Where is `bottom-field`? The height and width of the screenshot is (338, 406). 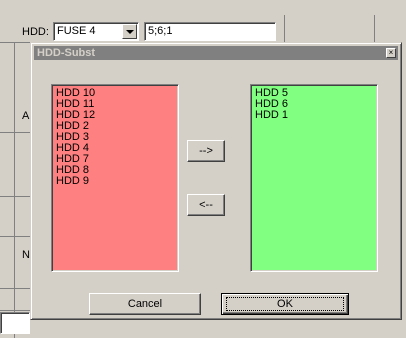
bottom-field is located at coordinates (15, 323).